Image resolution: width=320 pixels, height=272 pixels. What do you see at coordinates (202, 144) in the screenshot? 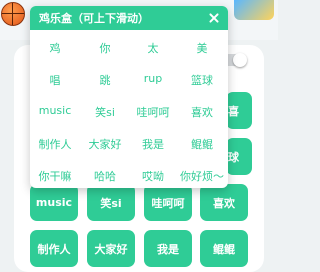
I see `popup-item: 鲲鲲` at bounding box center [202, 144].